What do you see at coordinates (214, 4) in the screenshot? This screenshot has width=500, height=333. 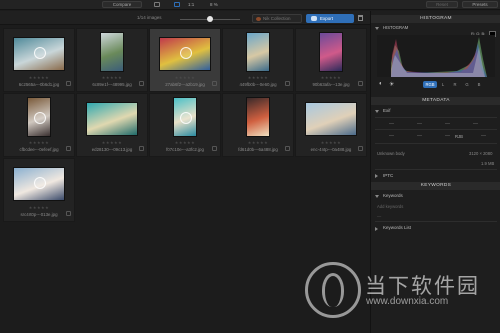 I see `zoom-percent: 8 %` at bounding box center [214, 4].